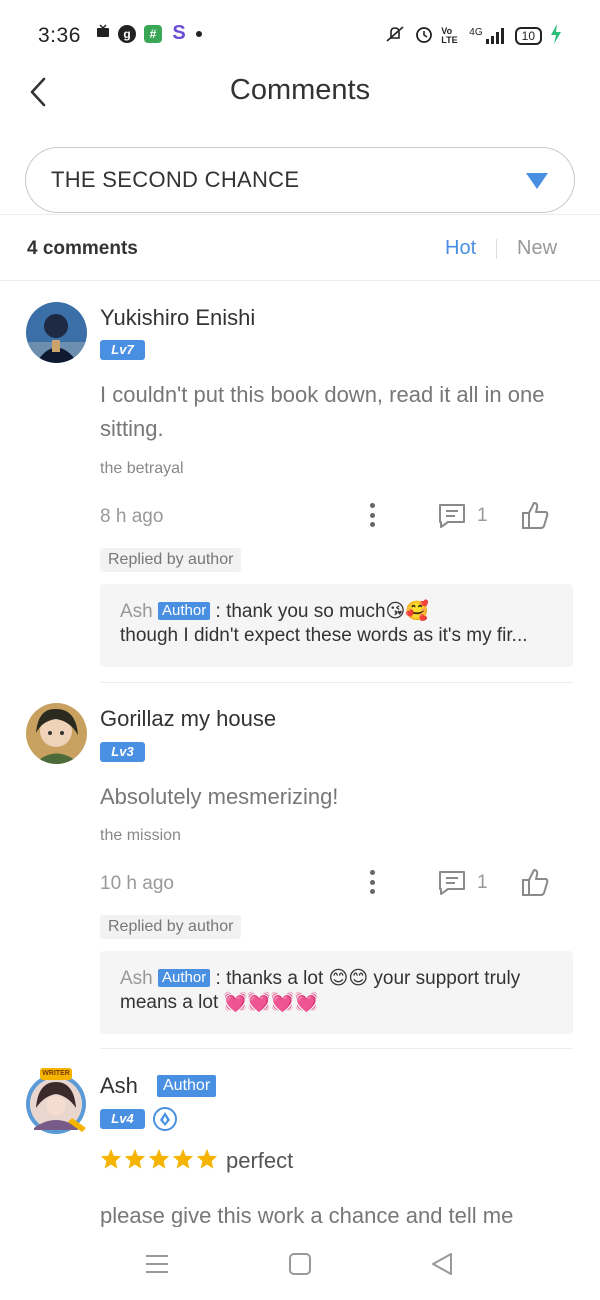 The image size is (600, 1300). I want to click on sort-separator, so click(496, 249).